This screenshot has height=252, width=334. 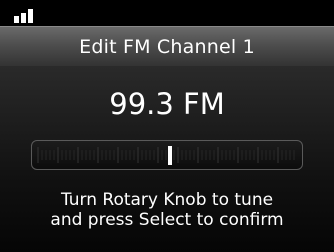 What do you see at coordinates (26, 16) in the screenshot?
I see `signal-bars-icon` at bounding box center [26, 16].